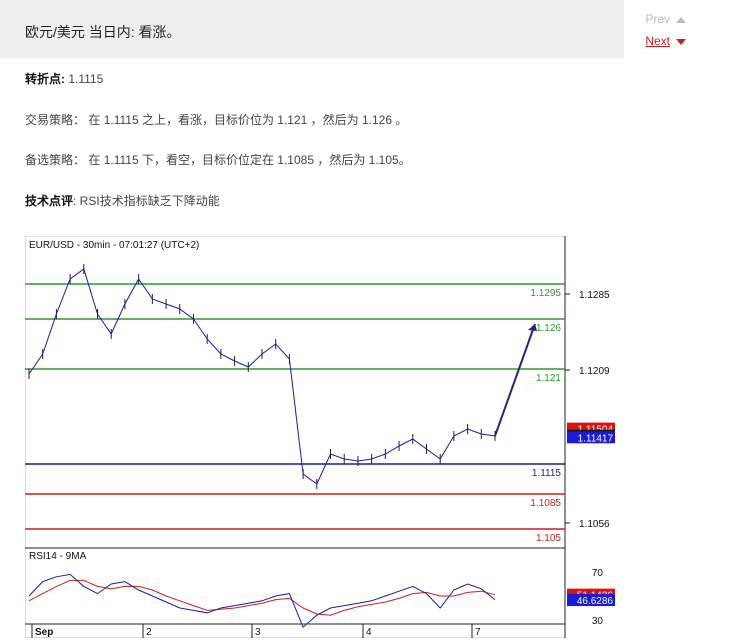 The image size is (742, 642). Describe the element at coordinates (103, 32) in the screenshot. I see `page-title: 欧元/美元 当日内: 看涨。` at that location.